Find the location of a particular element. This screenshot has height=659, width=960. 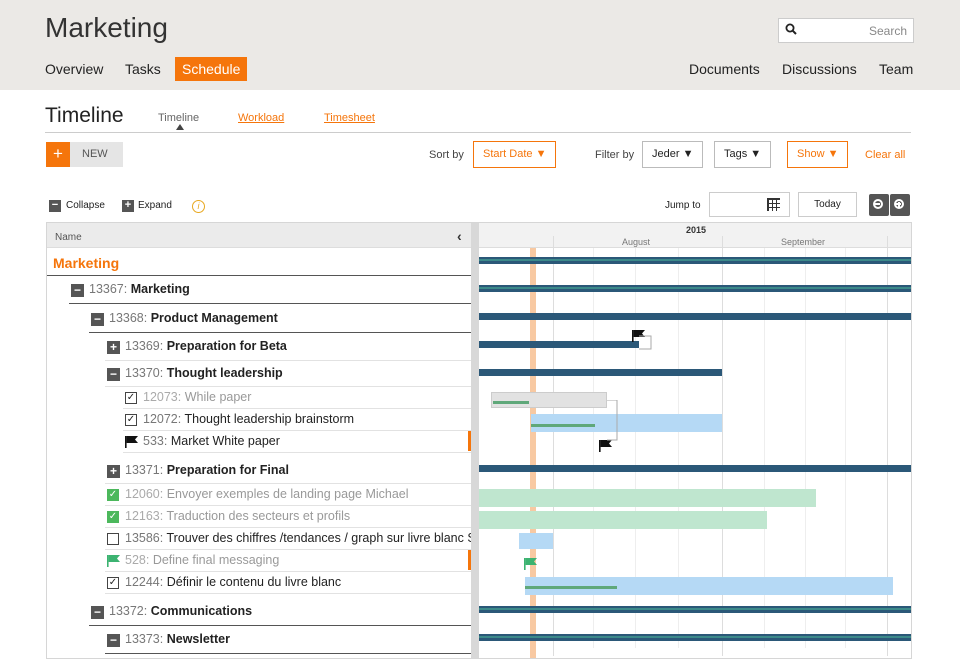

task-name: Communications is located at coordinates (201, 611).